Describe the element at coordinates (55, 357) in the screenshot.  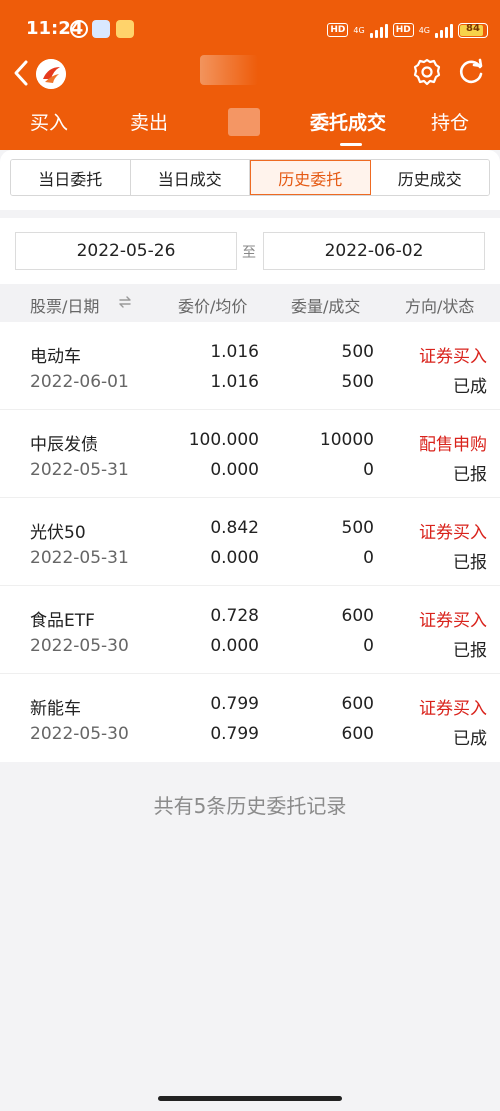
I see `stock-name: 电动车` at that location.